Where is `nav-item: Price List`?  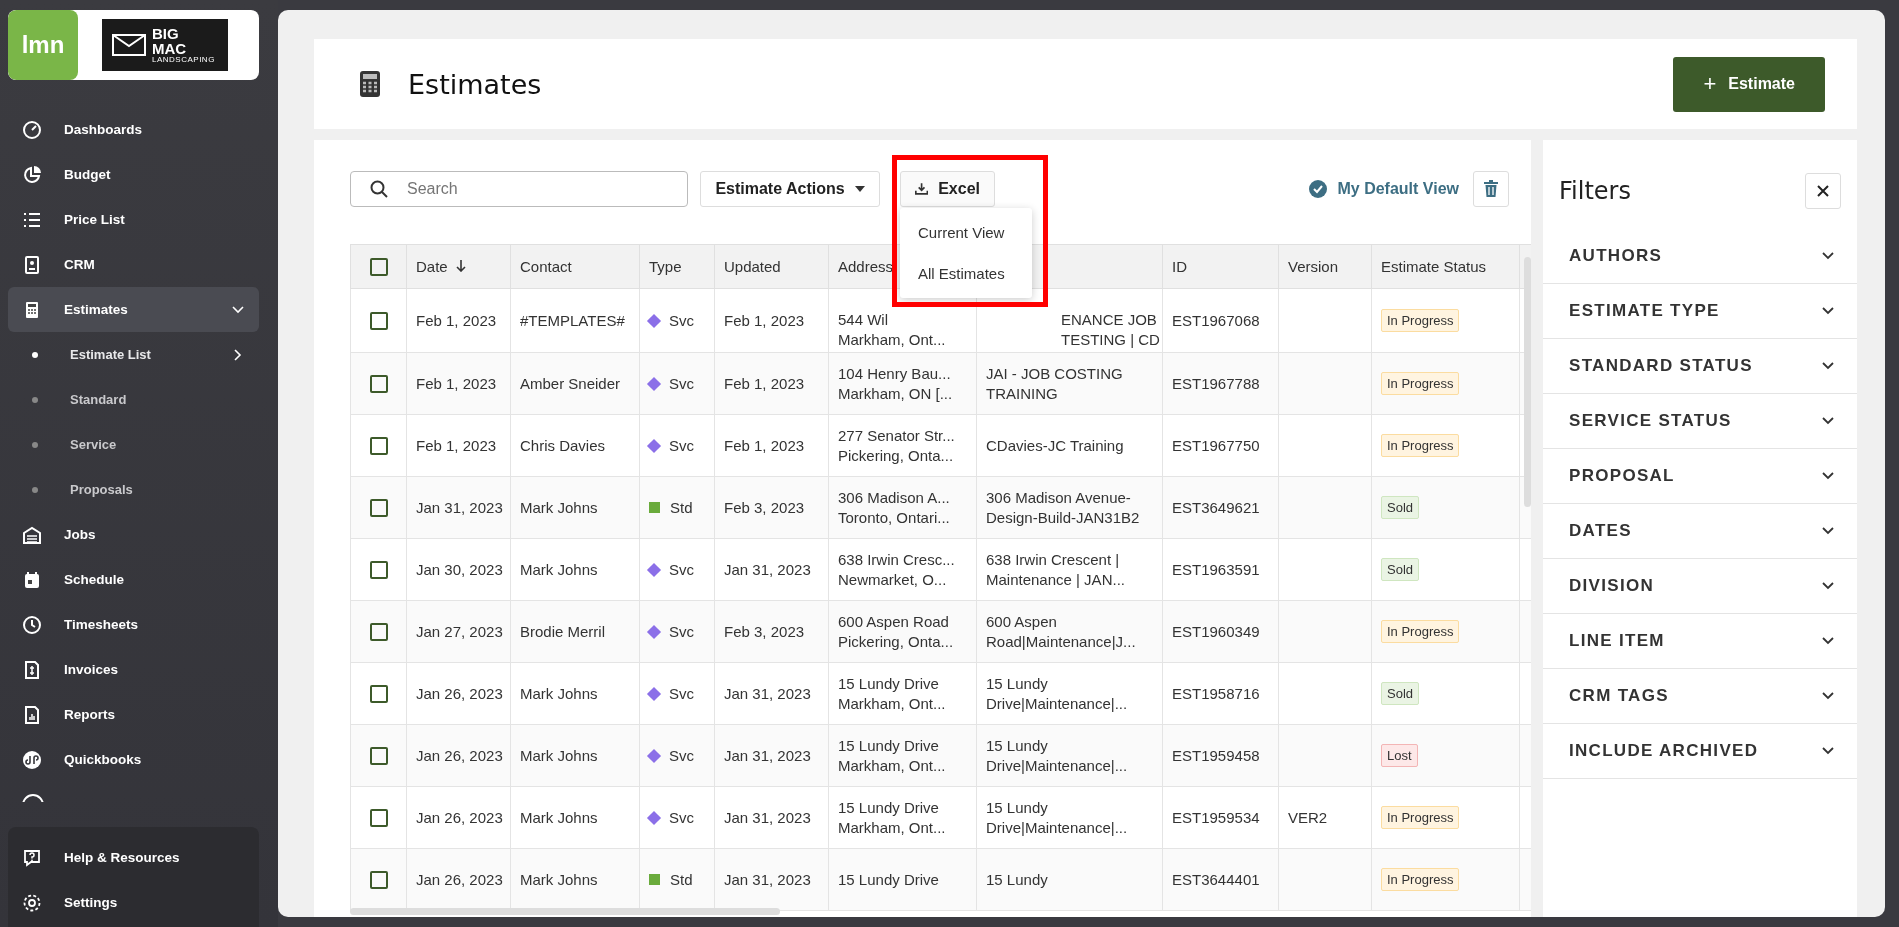
nav-item: Price List is located at coordinates (133, 219).